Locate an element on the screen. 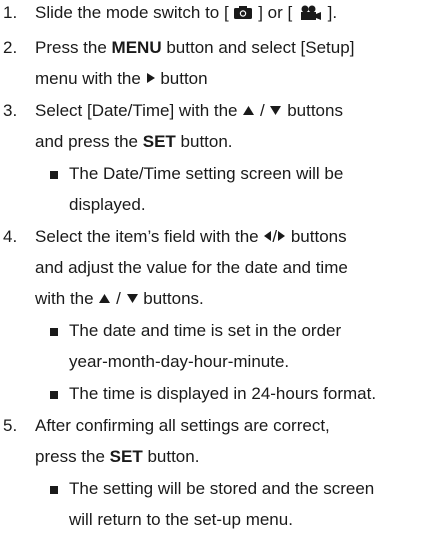 The height and width of the screenshot is (542, 441). bullet-text-line-2: will return to the set-up menu. is located at coordinates (181, 519).